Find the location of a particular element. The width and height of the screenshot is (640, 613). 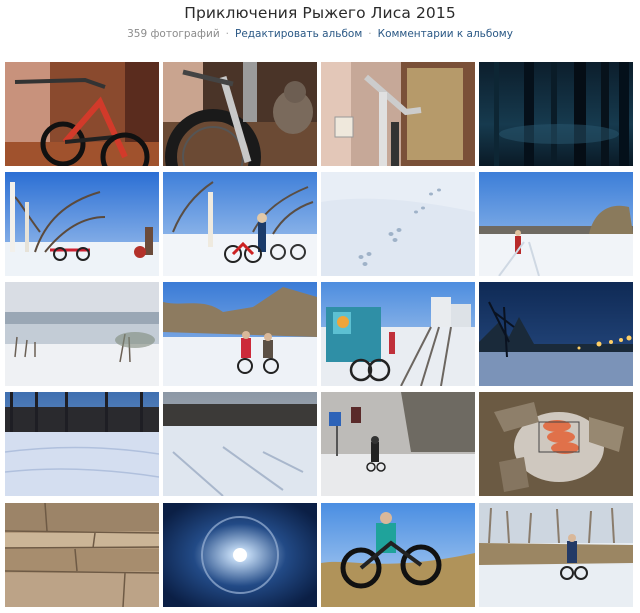

album-title: Приключения Рыжего Лиса 2015 is located at coordinates (320, 13).